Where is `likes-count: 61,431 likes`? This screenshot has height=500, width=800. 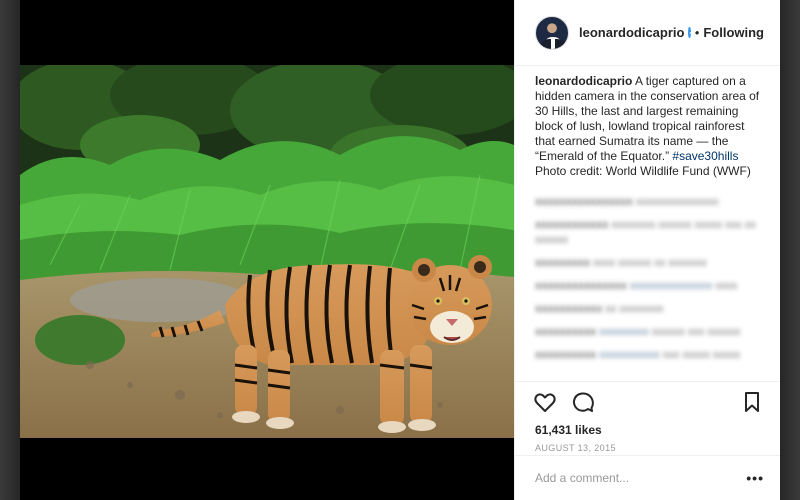
likes-count: 61,431 likes is located at coordinates (647, 430).